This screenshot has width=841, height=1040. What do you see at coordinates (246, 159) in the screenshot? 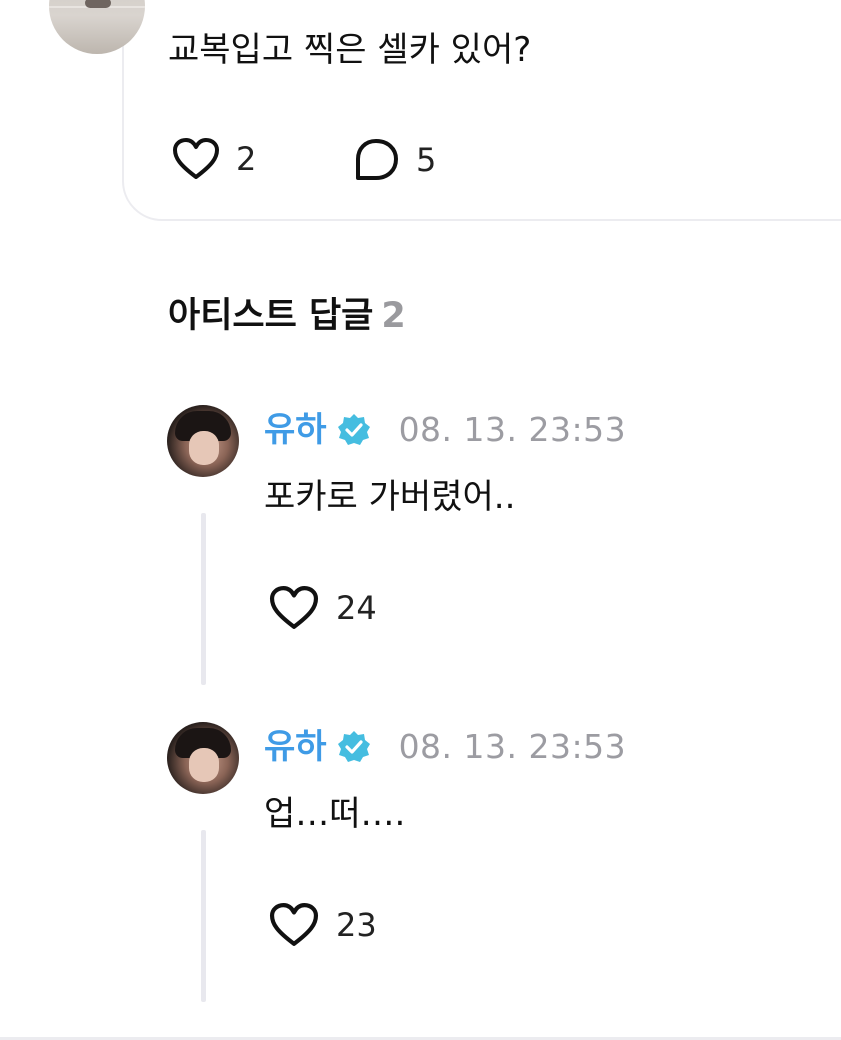
I see `post-like-count: 2` at bounding box center [246, 159].